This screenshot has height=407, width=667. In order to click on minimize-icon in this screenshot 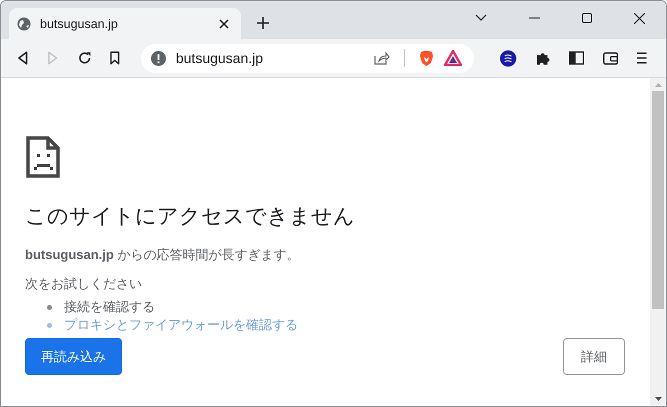, I will do `click(534, 18)`.